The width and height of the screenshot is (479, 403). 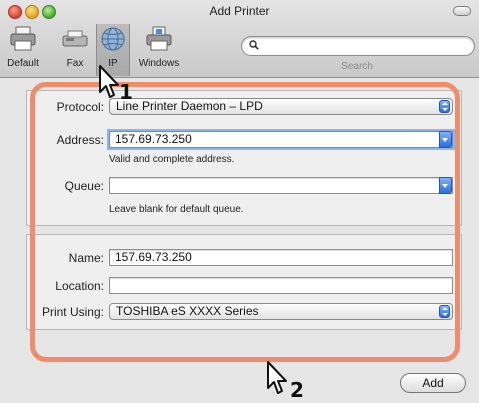 What do you see at coordinates (357, 66) in the screenshot?
I see `search-caption: Search` at bounding box center [357, 66].